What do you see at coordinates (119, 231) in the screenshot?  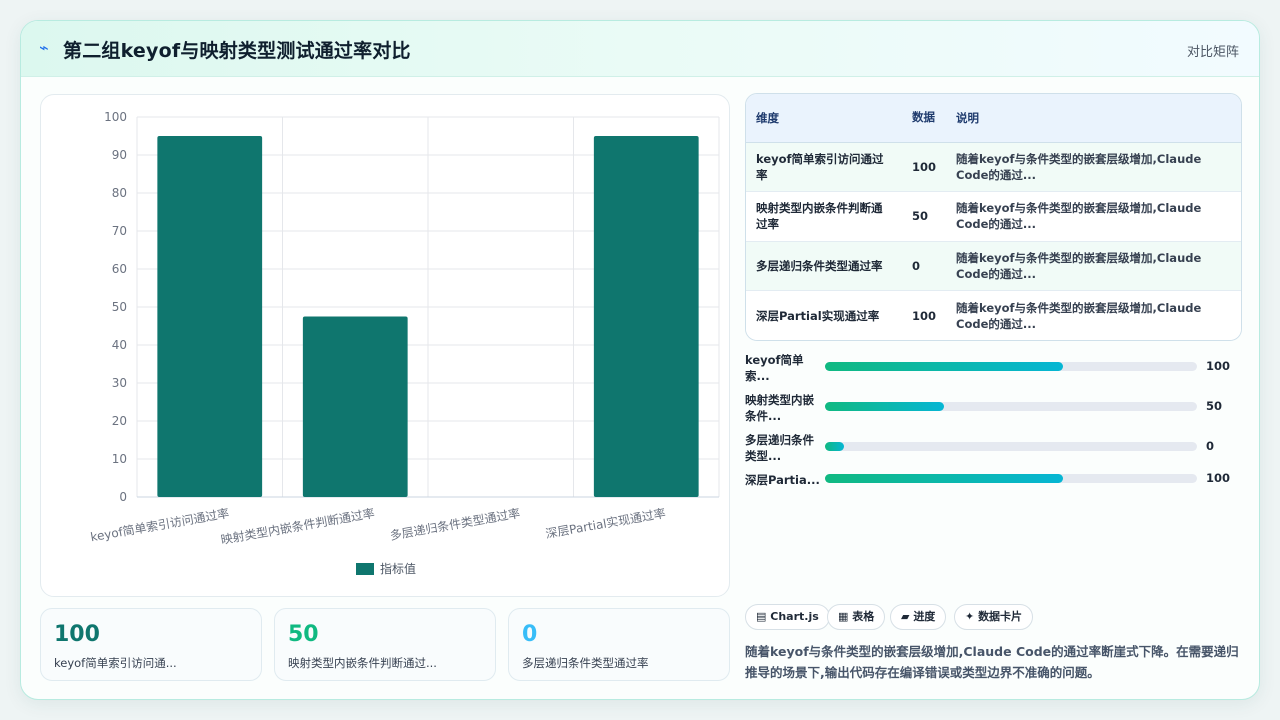 I see `y-tick-label: 70` at bounding box center [119, 231].